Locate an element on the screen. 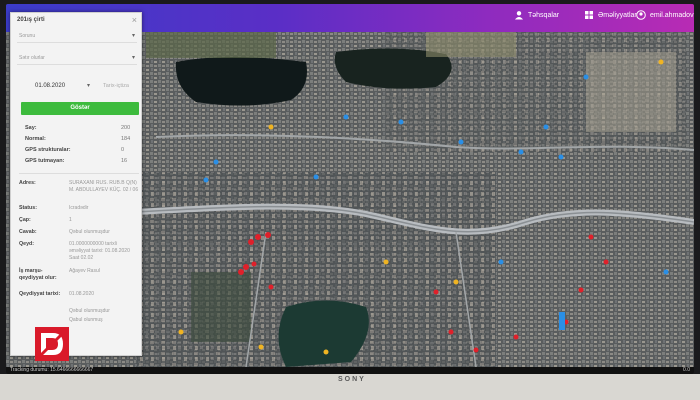 This screenshot has width=700, height=400. detail-value: 01.08.2020 is located at coordinates (82, 294).